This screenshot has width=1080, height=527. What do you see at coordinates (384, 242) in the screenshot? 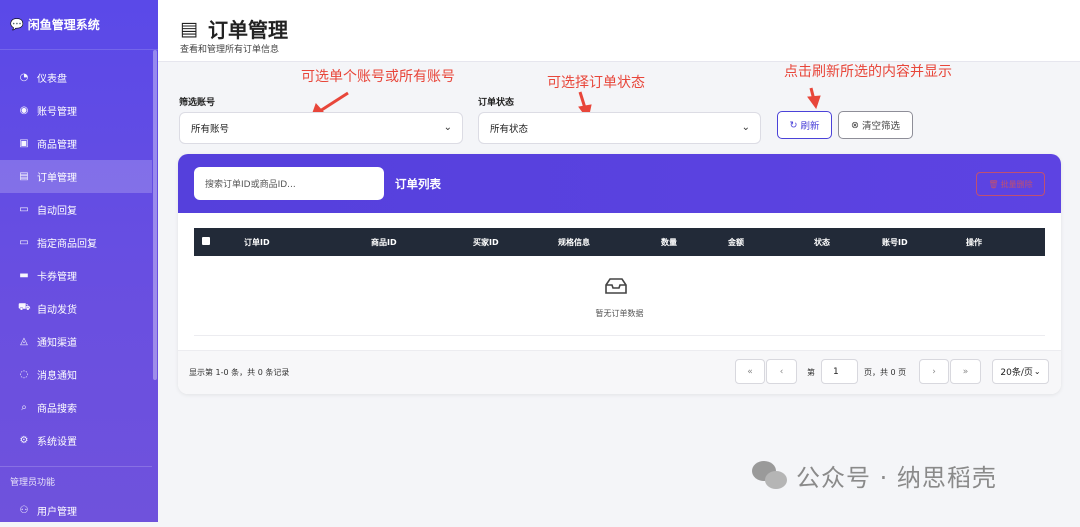
I see `column-header: 商品ID` at bounding box center [384, 242].